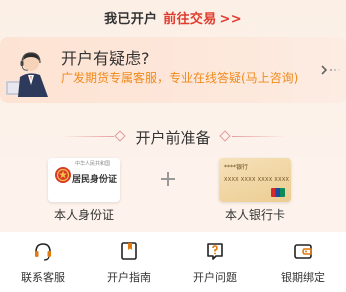 This screenshot has height=292, width=346. What do you see at coordinates (303, 262) in the screenshot?
I see `nav-item-bank-binding: 银期绑定` at bounding box center [303, 262].